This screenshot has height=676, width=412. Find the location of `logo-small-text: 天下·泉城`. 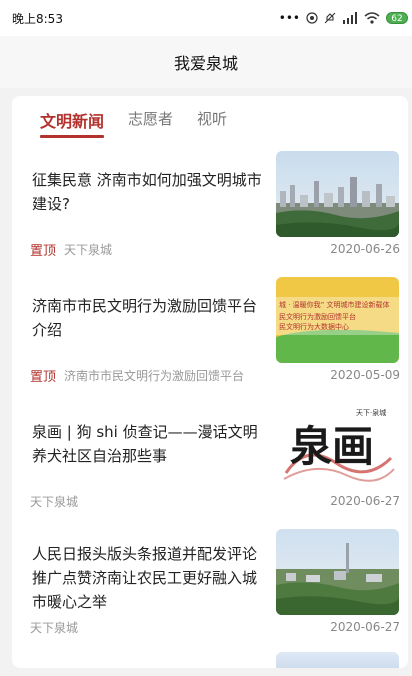

logo-small-text: 天下·泉城 is located at coordinates (371, 412).